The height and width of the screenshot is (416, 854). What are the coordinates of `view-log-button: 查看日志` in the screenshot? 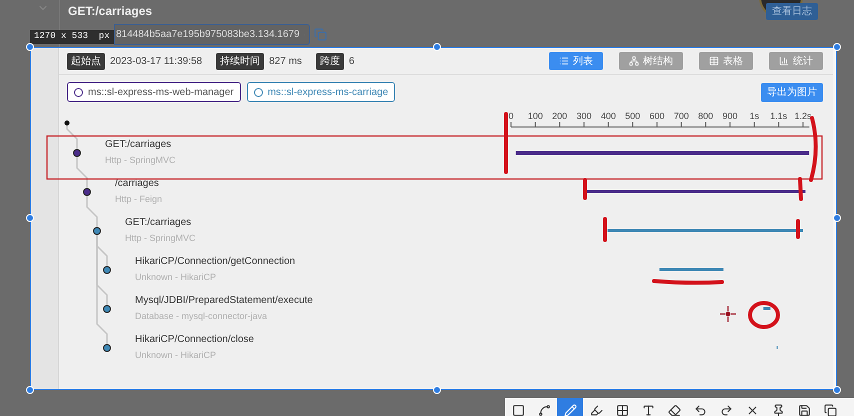 It's located at (792, 11).